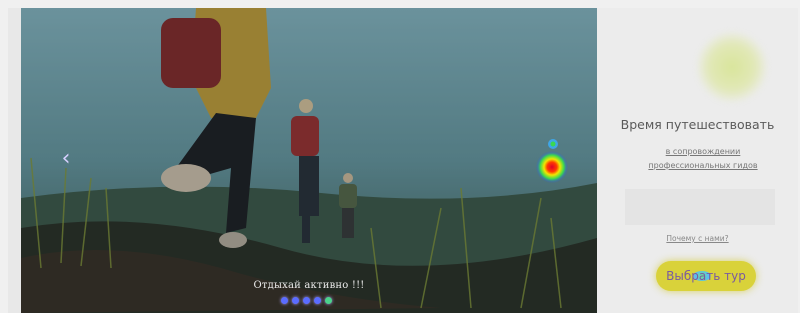  What do you see at coordinates (703, 159) in the screenshot?
I see `panel-subtitle: в сопровождении профессиональных гидов` at bounding box center [703, 159].